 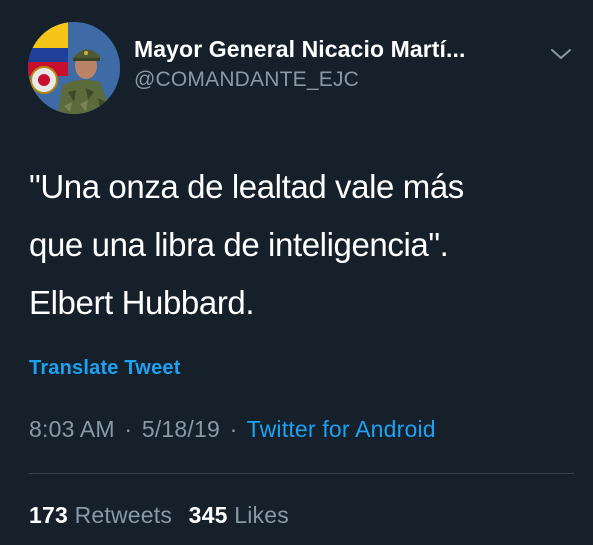 I want to click on retweets-stat: 173 Retweets, so click(x=104, y=515).